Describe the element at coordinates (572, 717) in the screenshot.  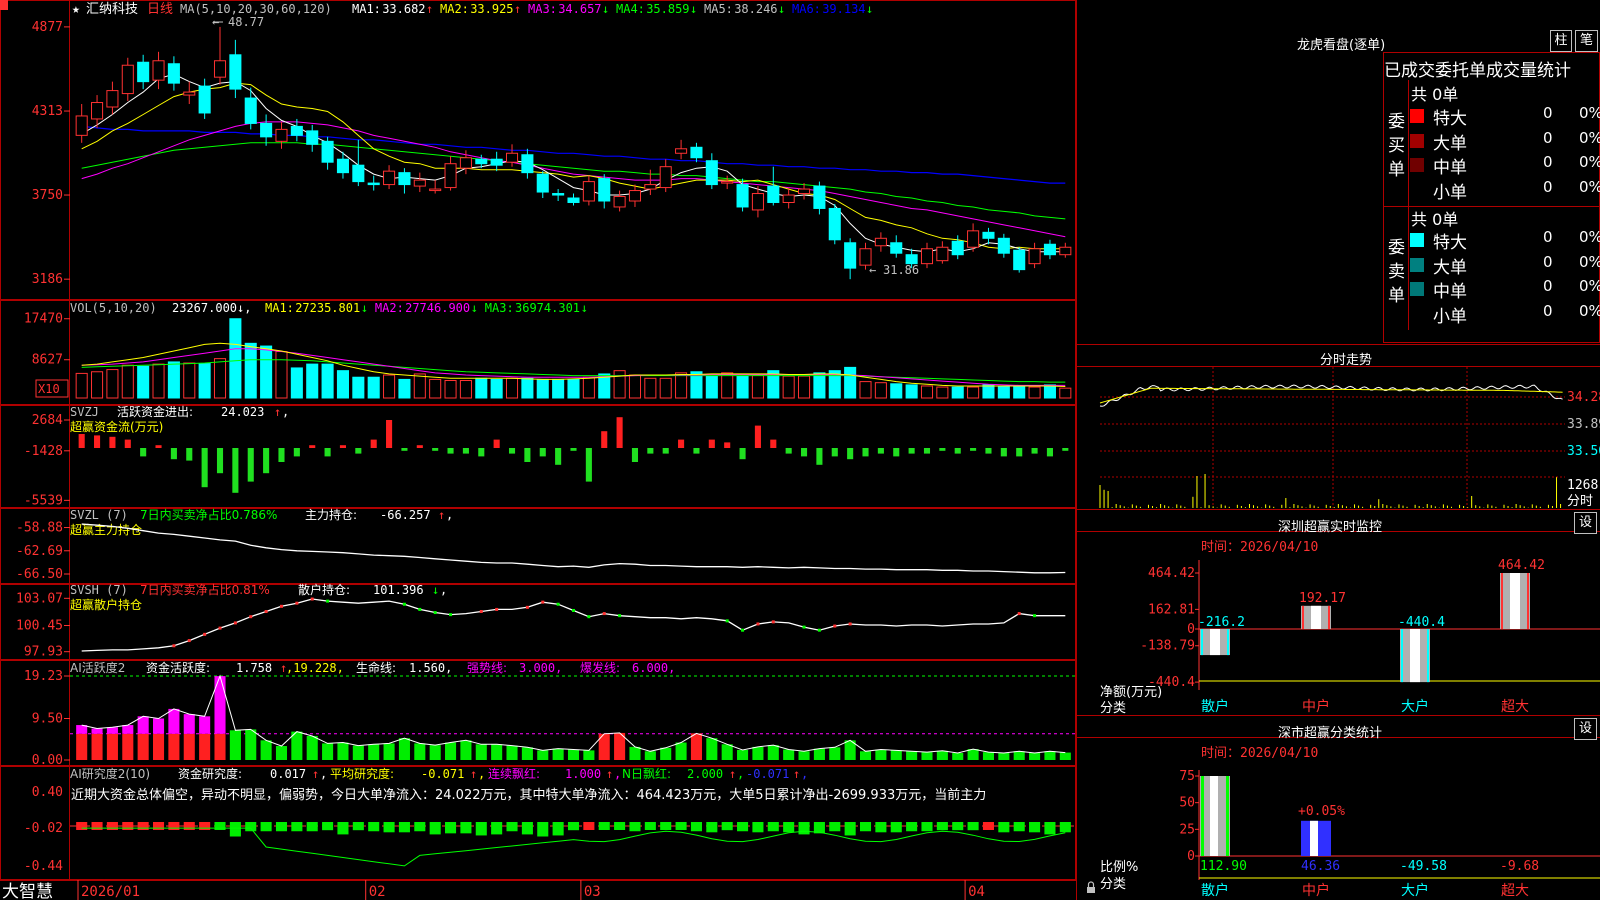
I see `activity-bars` at that location.